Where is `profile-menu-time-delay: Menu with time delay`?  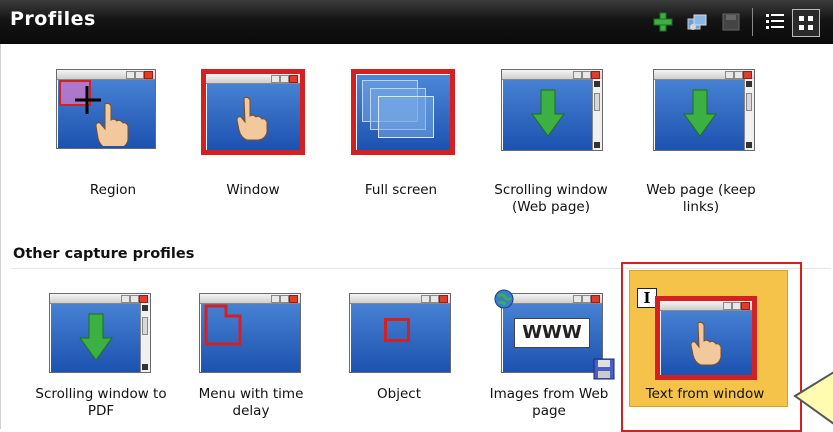 profile-menu-time-delay: Menu with time delay is located at coordinates (251, 360).